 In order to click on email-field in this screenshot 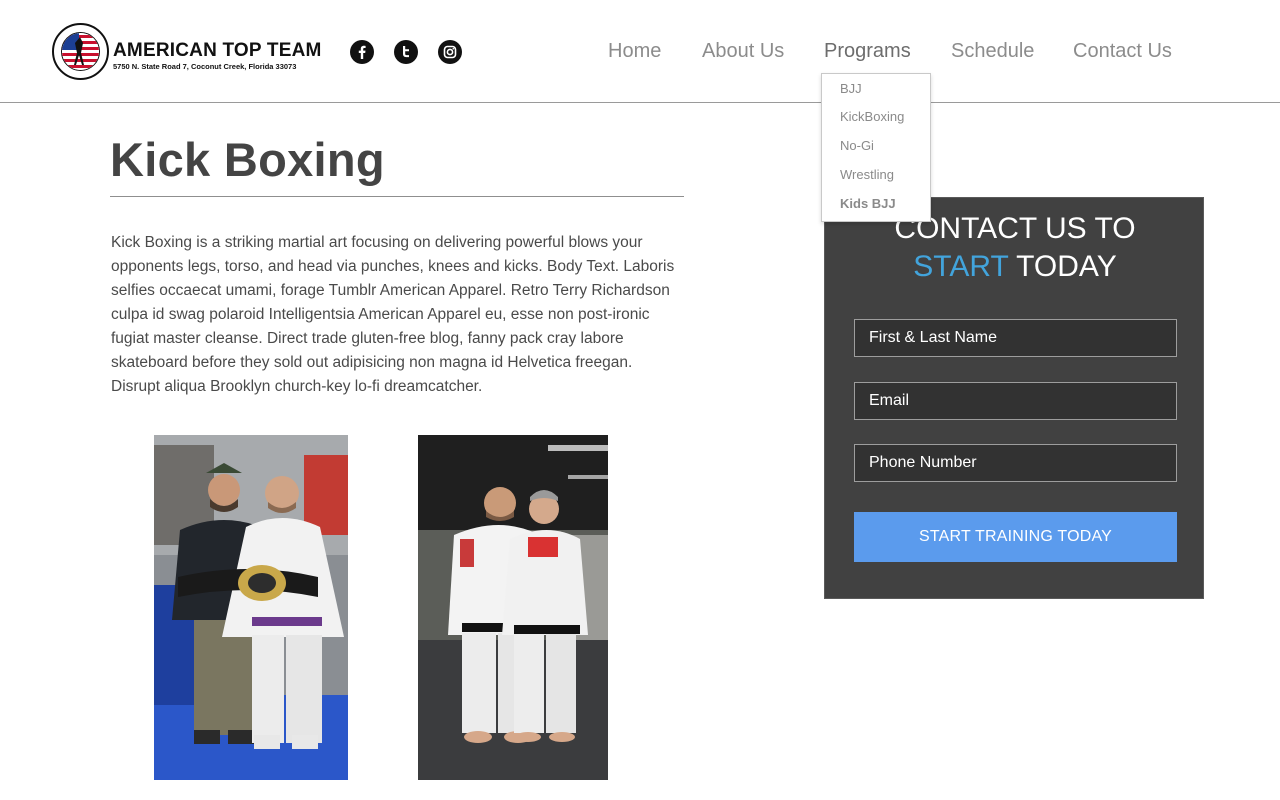, I will do `click(1015, 401)`.